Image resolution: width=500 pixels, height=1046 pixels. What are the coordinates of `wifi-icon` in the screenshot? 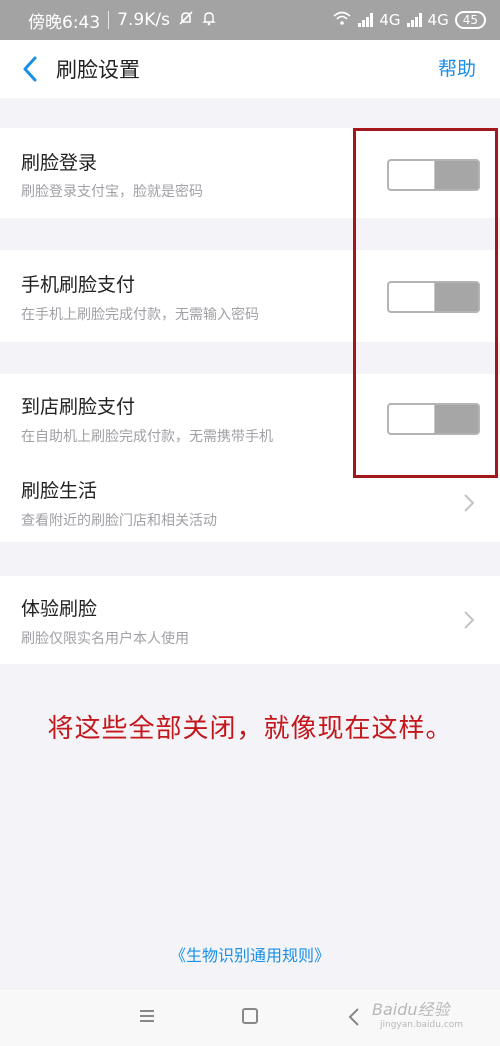 It's located at (342, 20).